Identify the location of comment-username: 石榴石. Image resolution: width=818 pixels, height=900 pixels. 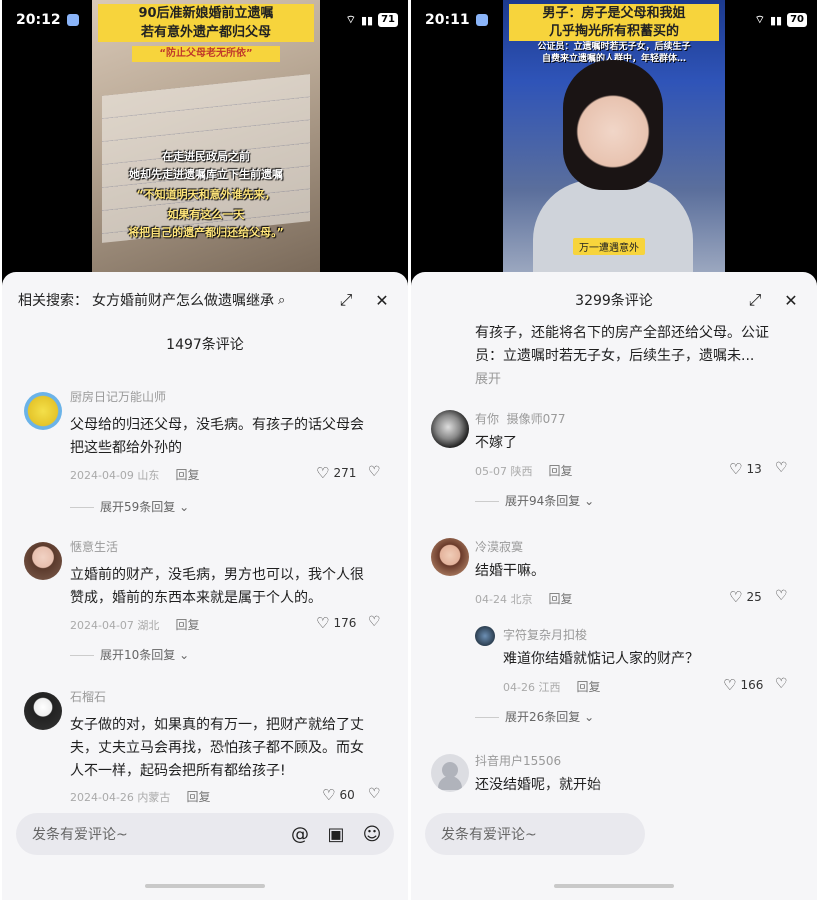
(88, 696).